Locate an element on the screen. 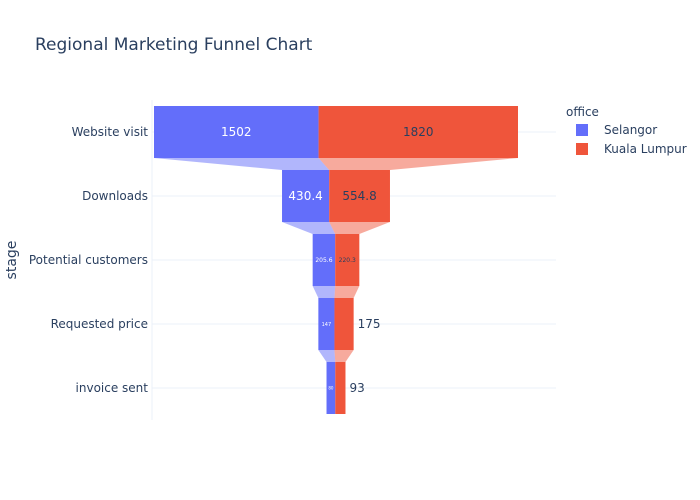 This screenshot has width=700, height=500. data-label-kuala-lumpur: 175 is located at coordinates (369, 324).